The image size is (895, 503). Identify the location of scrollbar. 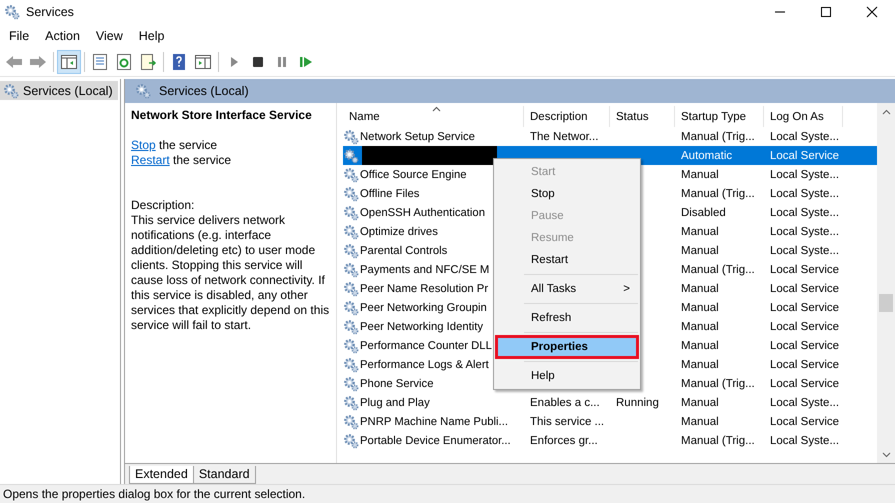
(886, 283).